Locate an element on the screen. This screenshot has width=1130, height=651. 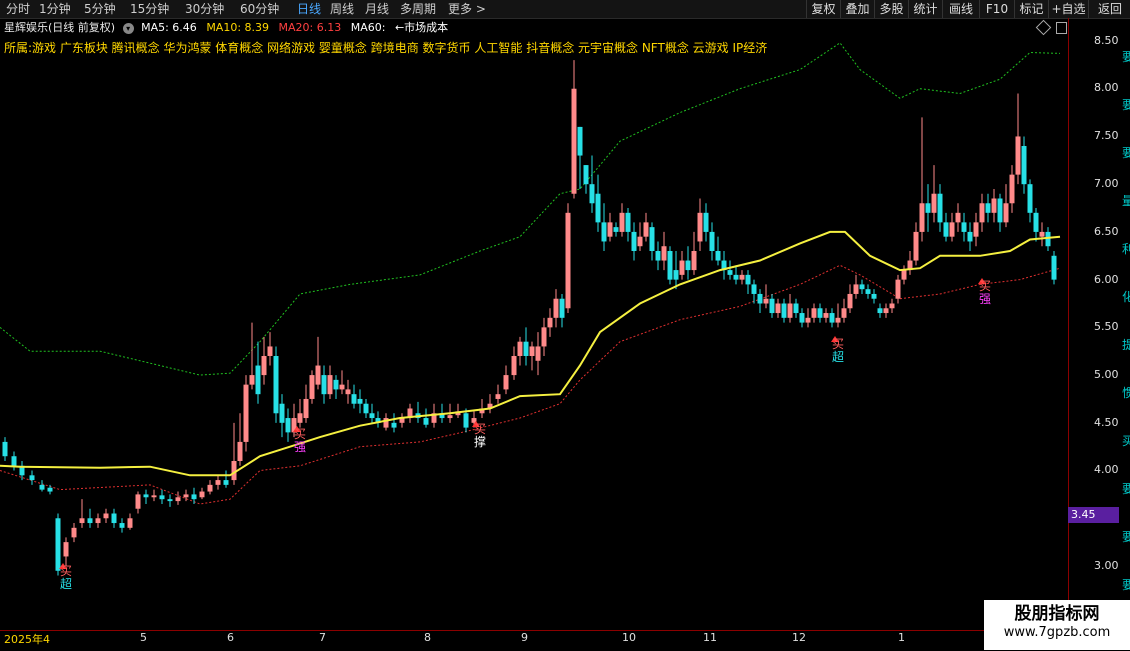
y-tick: 6.00 is located at coordinates (1106, 279).